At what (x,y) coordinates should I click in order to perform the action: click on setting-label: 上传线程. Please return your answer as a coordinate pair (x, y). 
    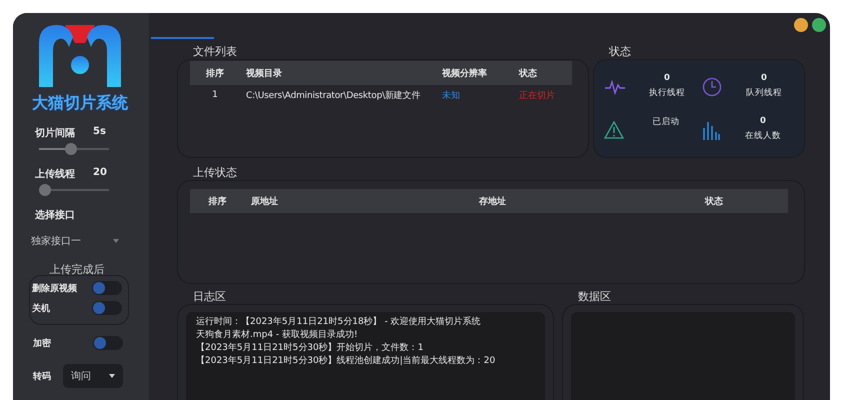
    Looking at the image, I should click on (55, 174).